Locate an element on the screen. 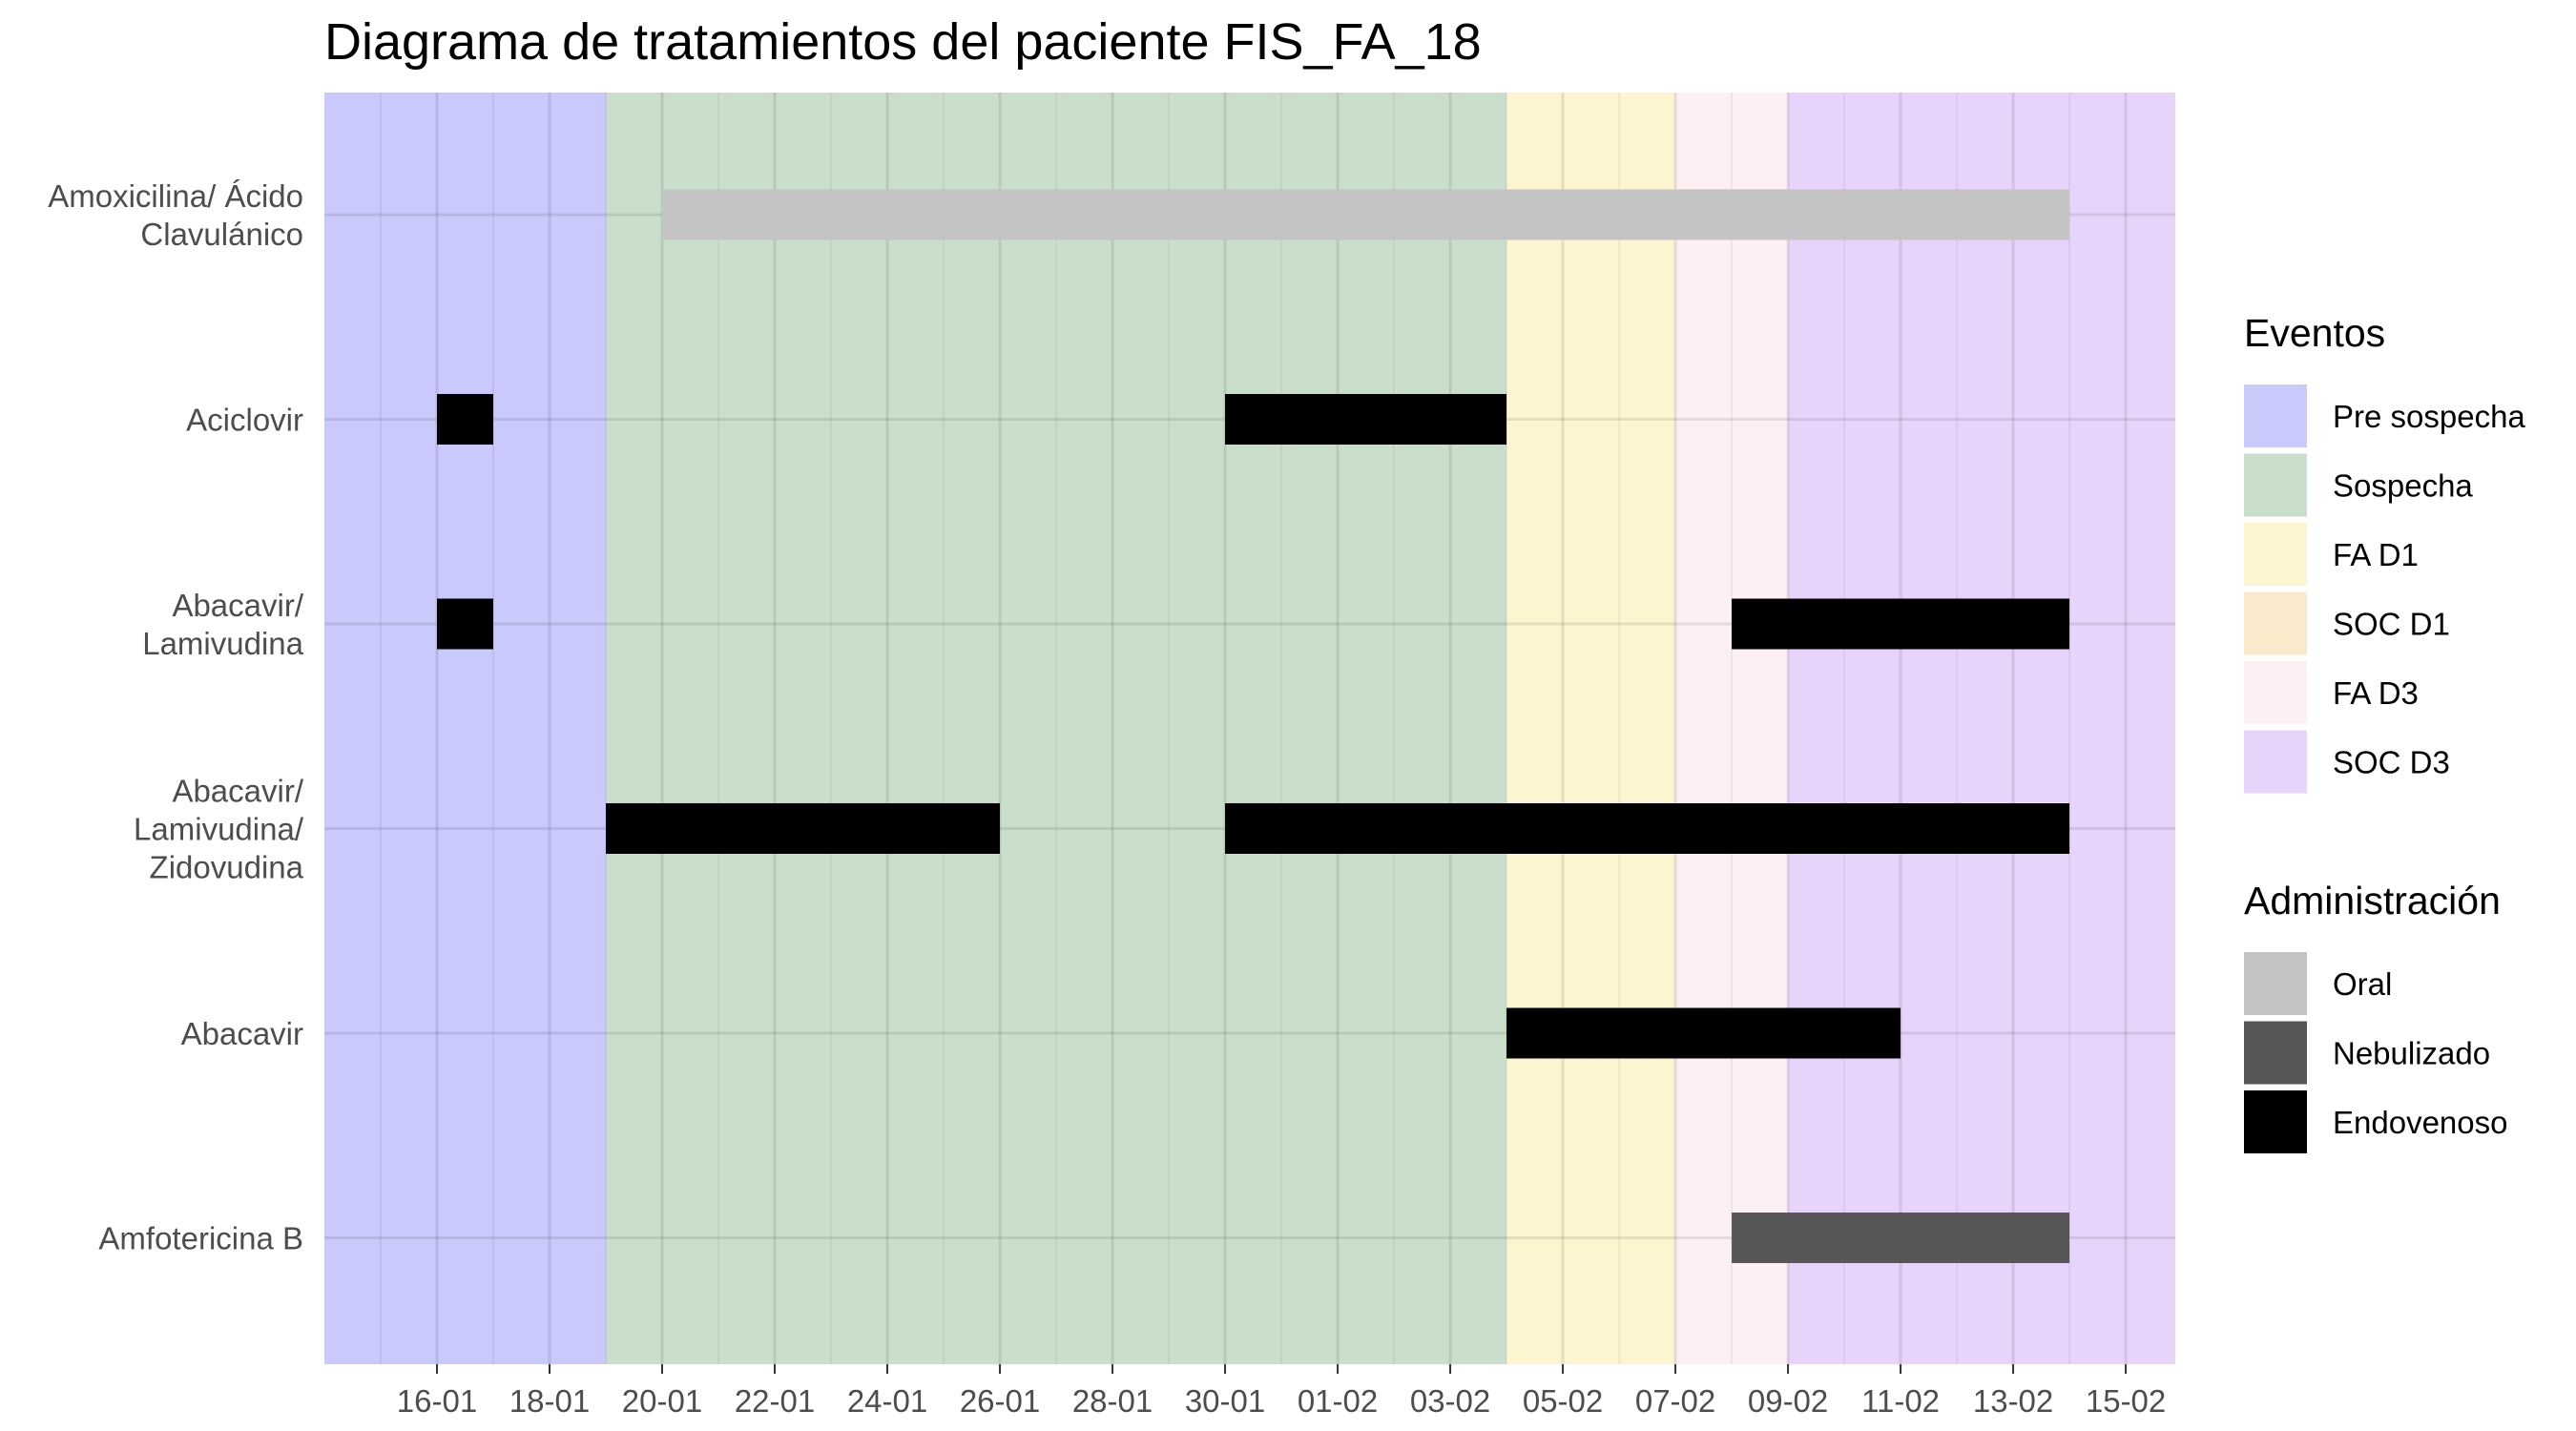 Image resolution: width=2576 pixels, height=1431 pixels. legend-events-label-1: Sospecha is located at coordinates (2403, 486).